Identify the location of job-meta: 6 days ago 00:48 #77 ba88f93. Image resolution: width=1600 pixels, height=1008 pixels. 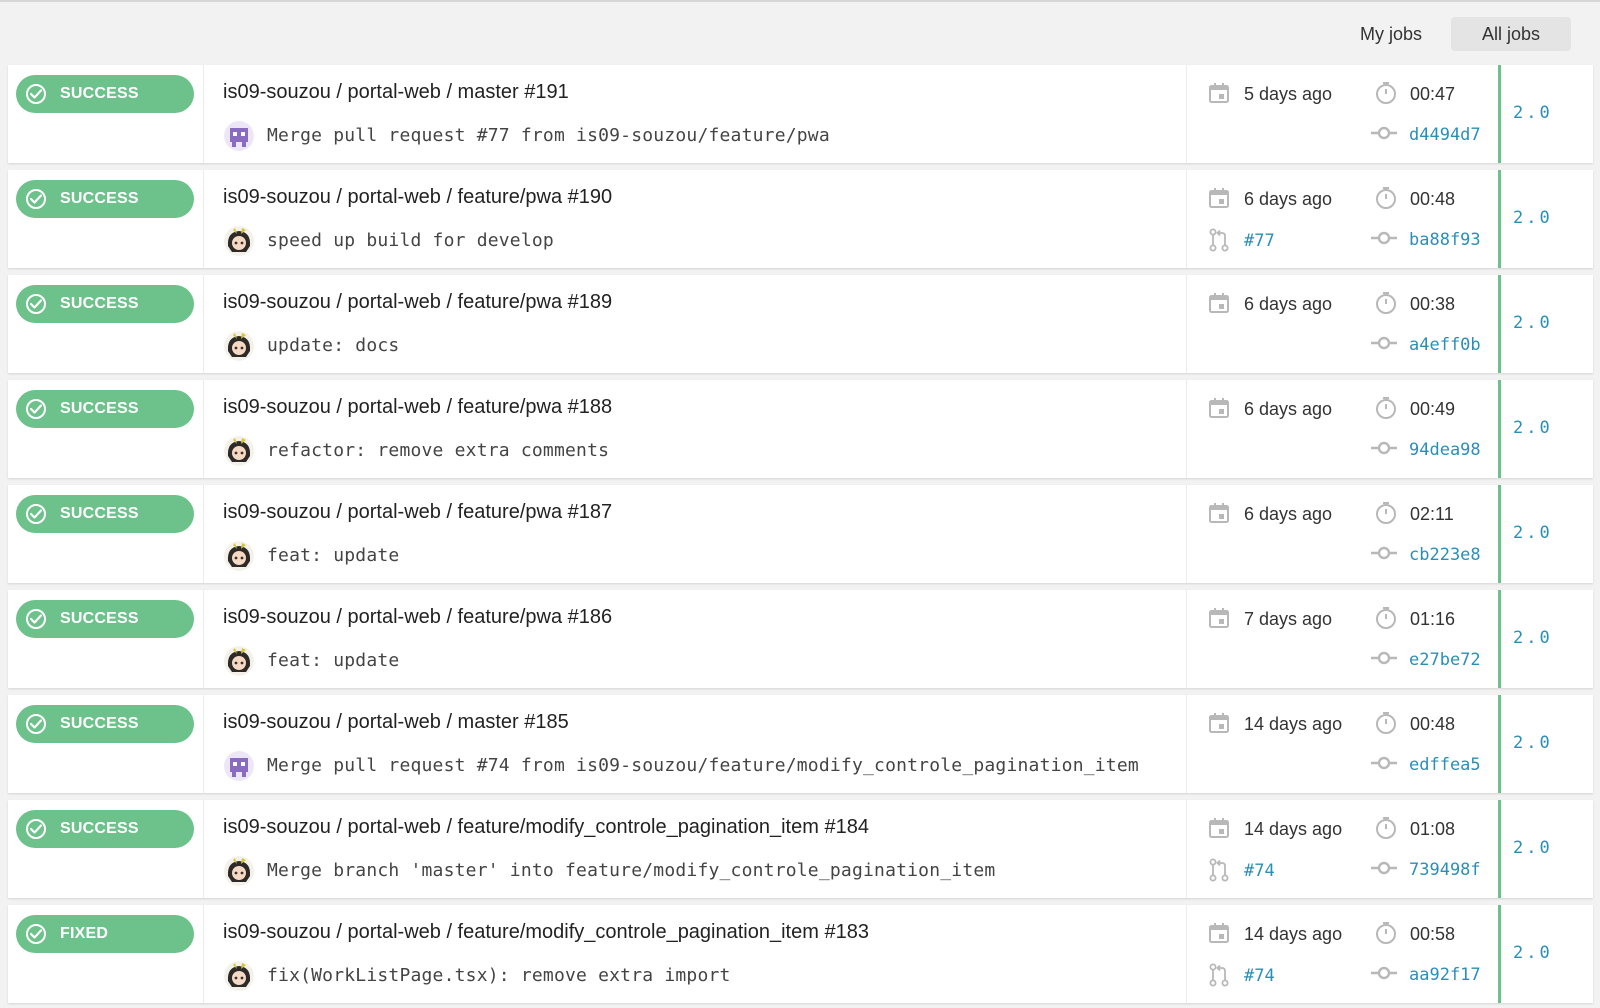
(1344, 219).